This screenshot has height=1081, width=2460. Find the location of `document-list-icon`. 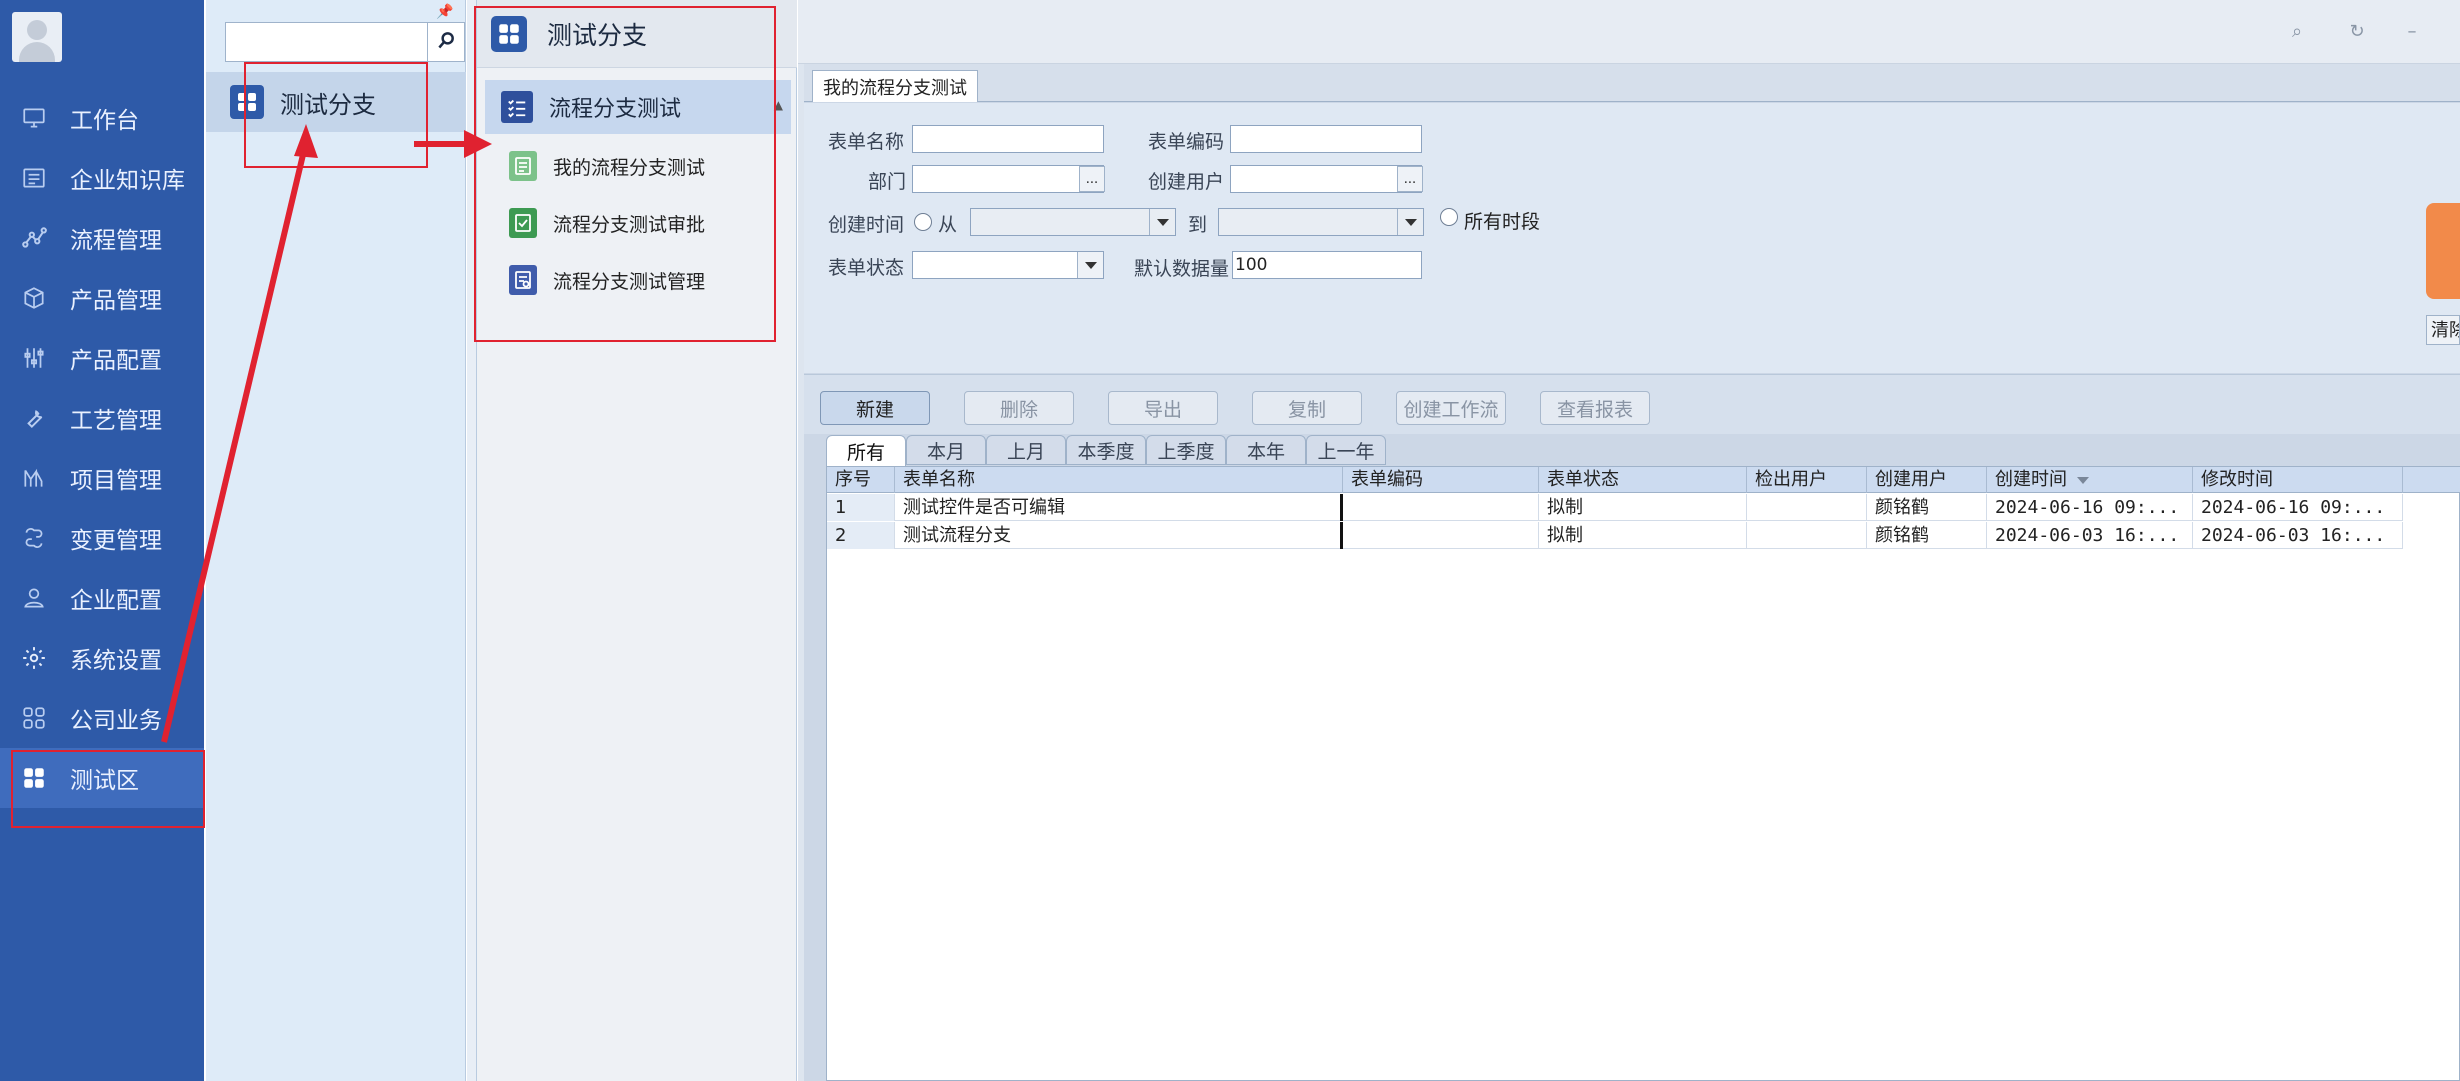

document-list-icon is located at coordinates (34, 178).